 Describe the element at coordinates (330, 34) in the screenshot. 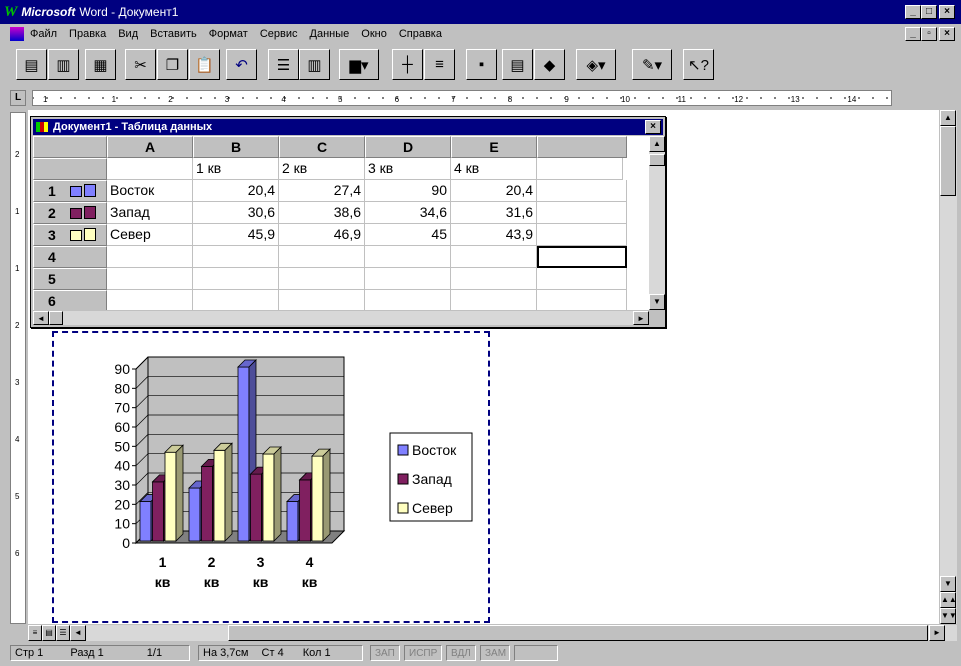

I see `menu-item-6: Данные` at that location.